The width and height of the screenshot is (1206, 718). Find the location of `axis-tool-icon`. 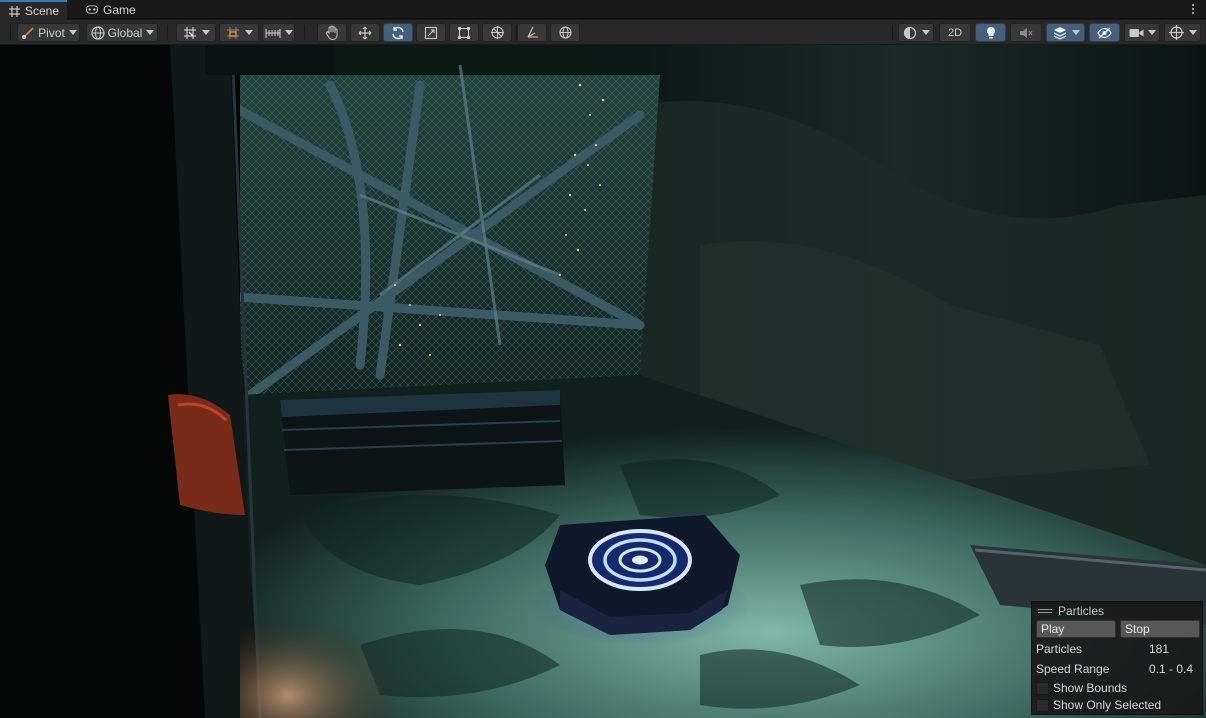

axis-tool-icon is located at coordinates (532, 33).